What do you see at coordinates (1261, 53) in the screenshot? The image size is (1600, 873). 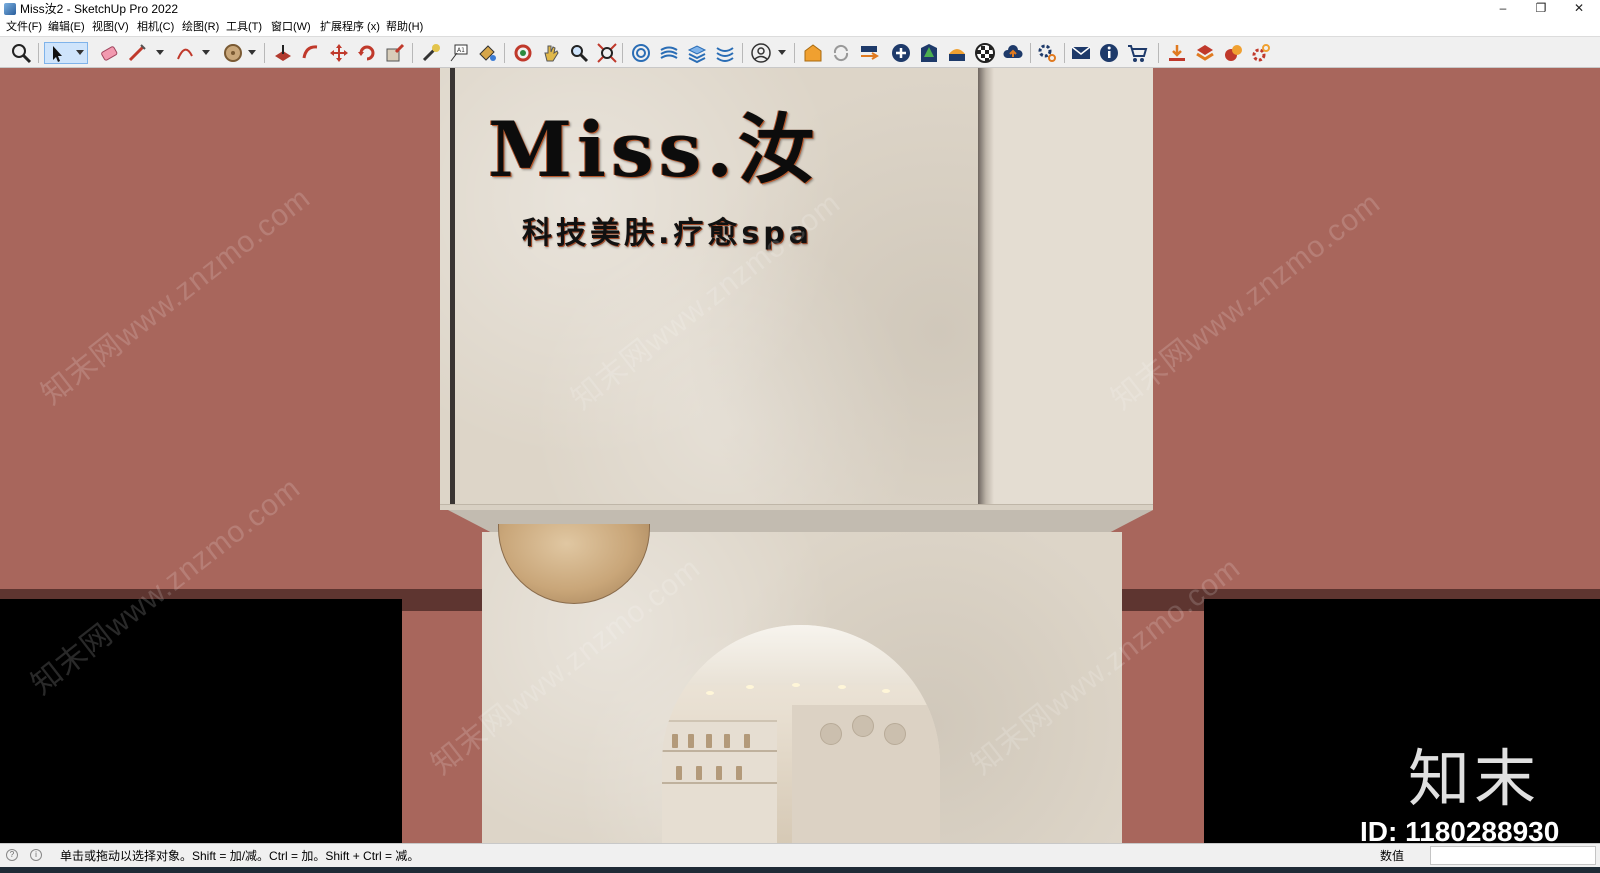 I see `gear-plugin-icon` at bounding box center [1261, 53].